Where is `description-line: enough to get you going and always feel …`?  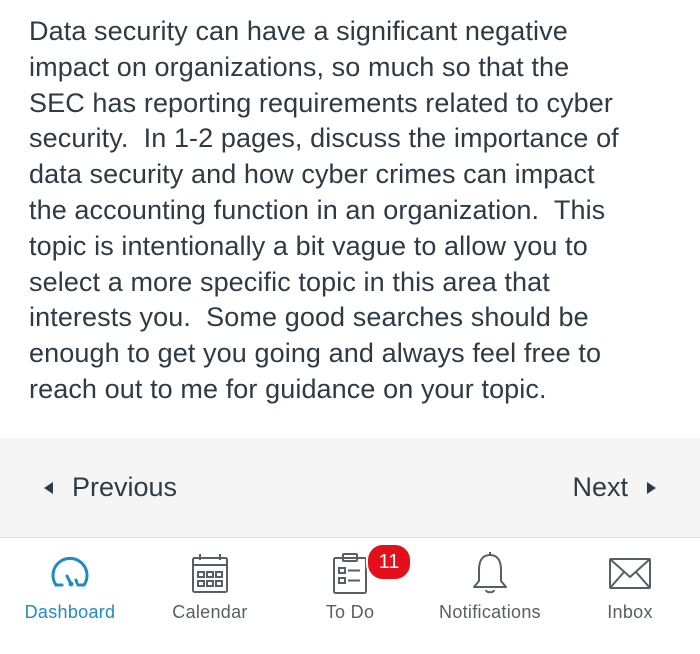 description-line: enough to get you going and always feel … is located at coordinates (315, 353).